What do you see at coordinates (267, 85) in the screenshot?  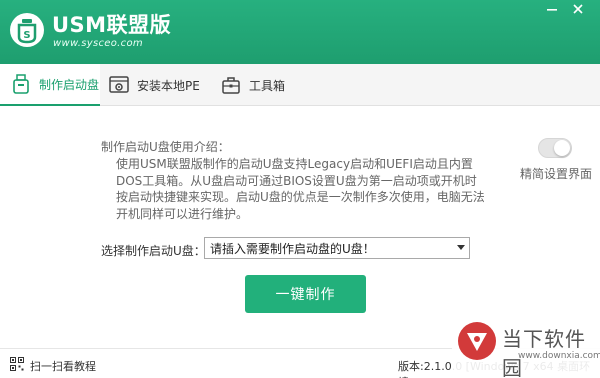 I see `tab-label: 工具箱` at bounding box center [267, 85].